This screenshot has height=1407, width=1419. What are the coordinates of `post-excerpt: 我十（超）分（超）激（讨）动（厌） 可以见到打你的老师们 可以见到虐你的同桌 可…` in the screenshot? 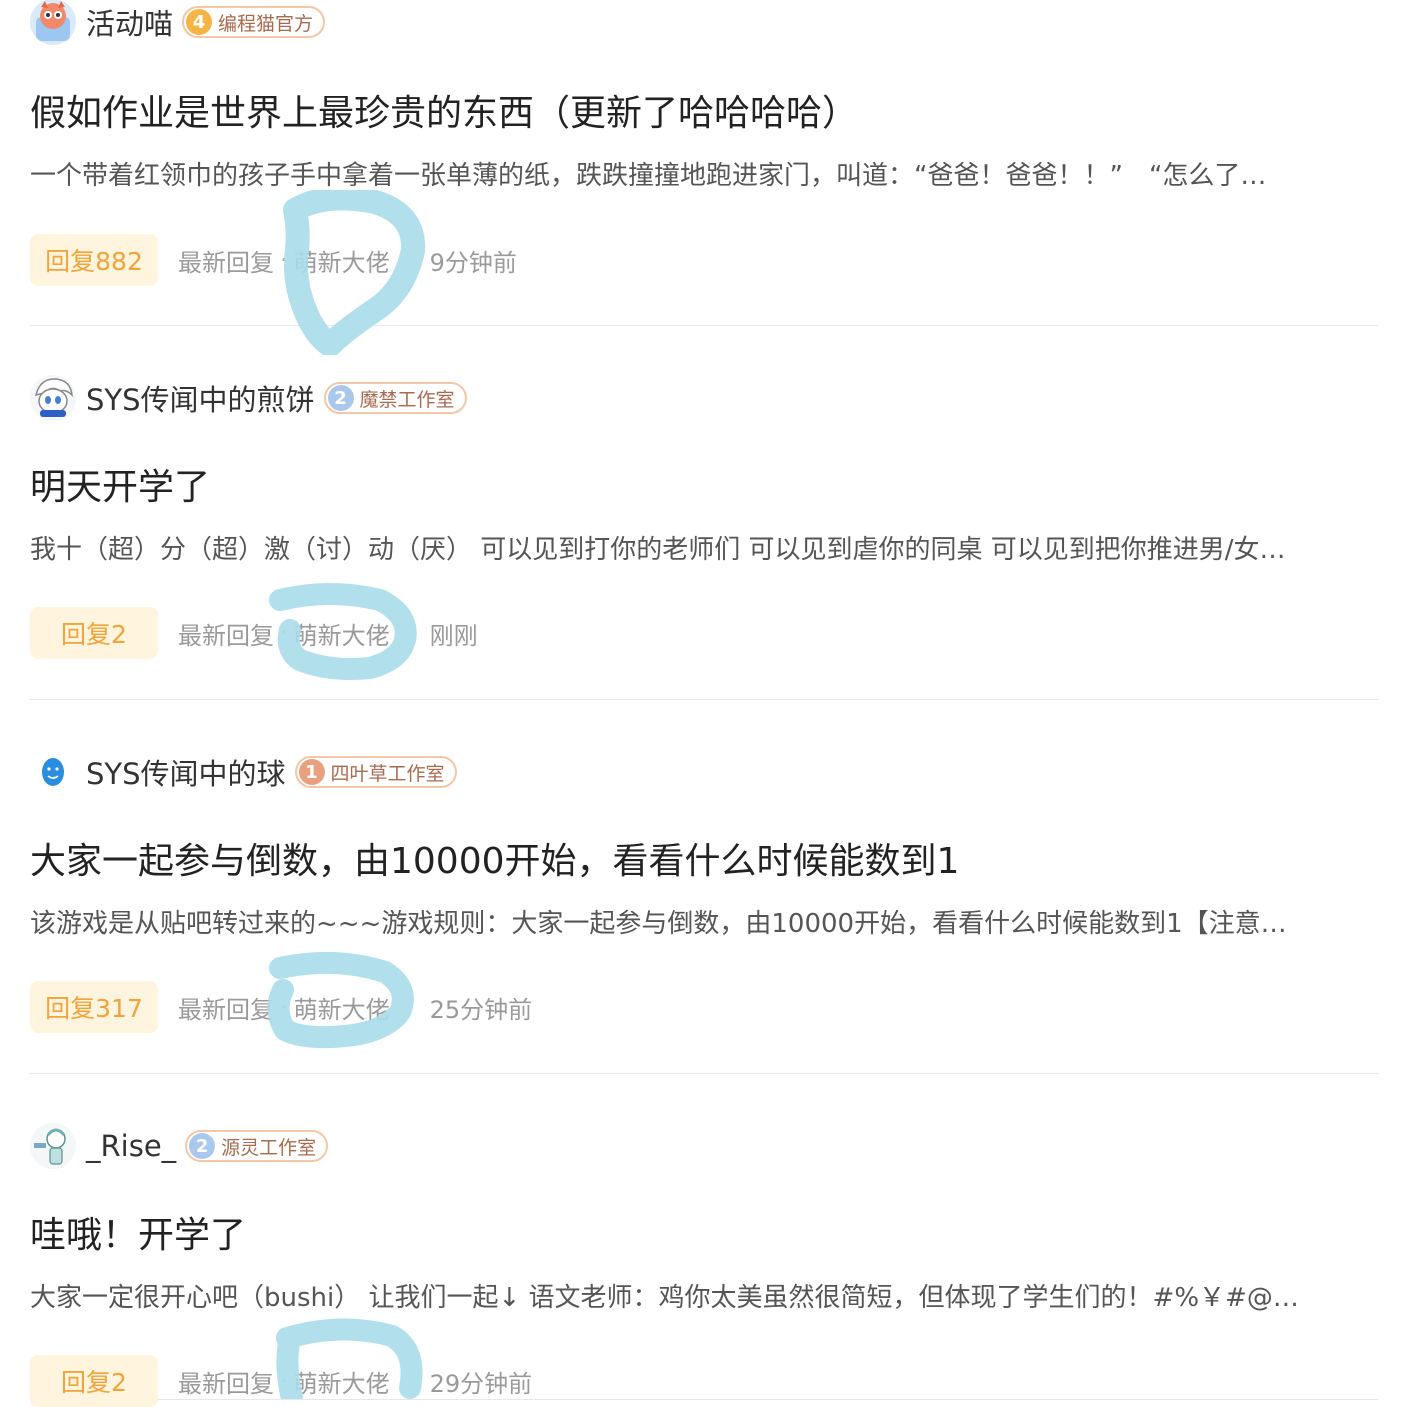 It's located at (704, 547).